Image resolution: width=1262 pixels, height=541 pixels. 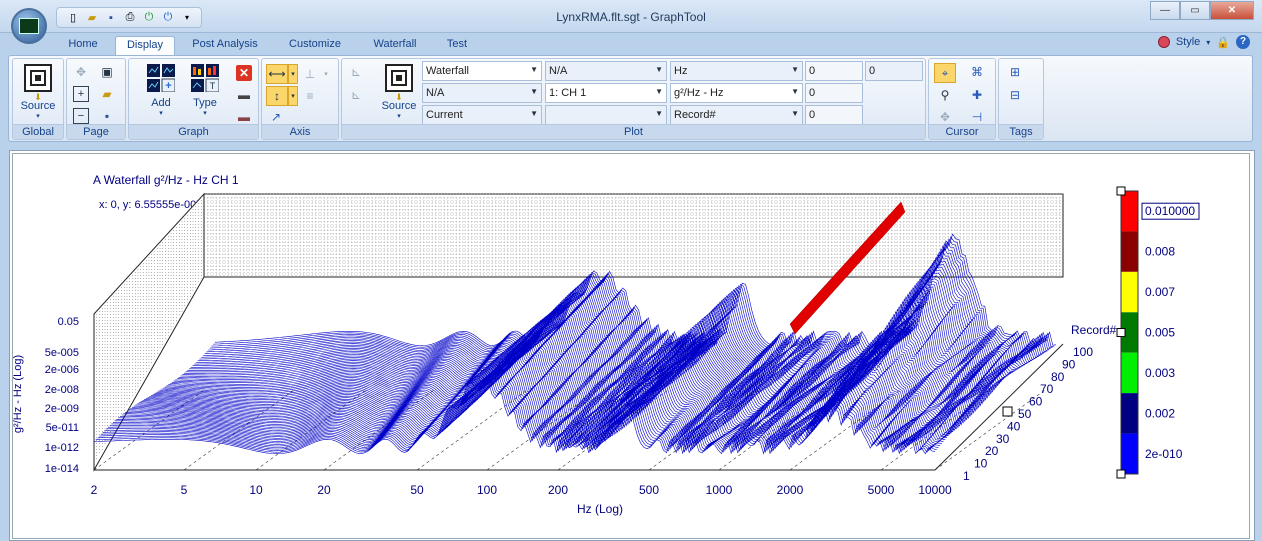 I want to click on x-tick-label: 100, so click(x=487, y=490).